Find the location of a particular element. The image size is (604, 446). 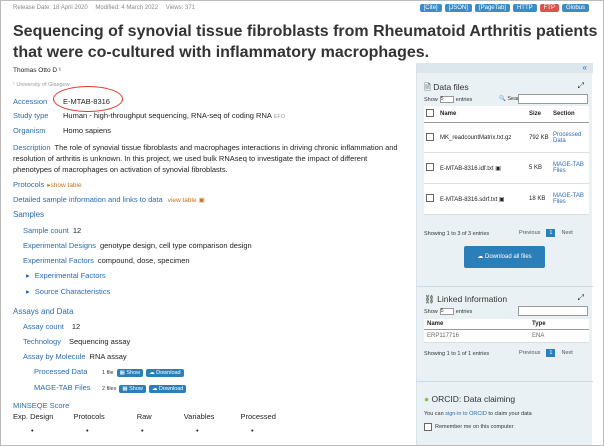

col-type: Type is located at coordinates (559, 324).